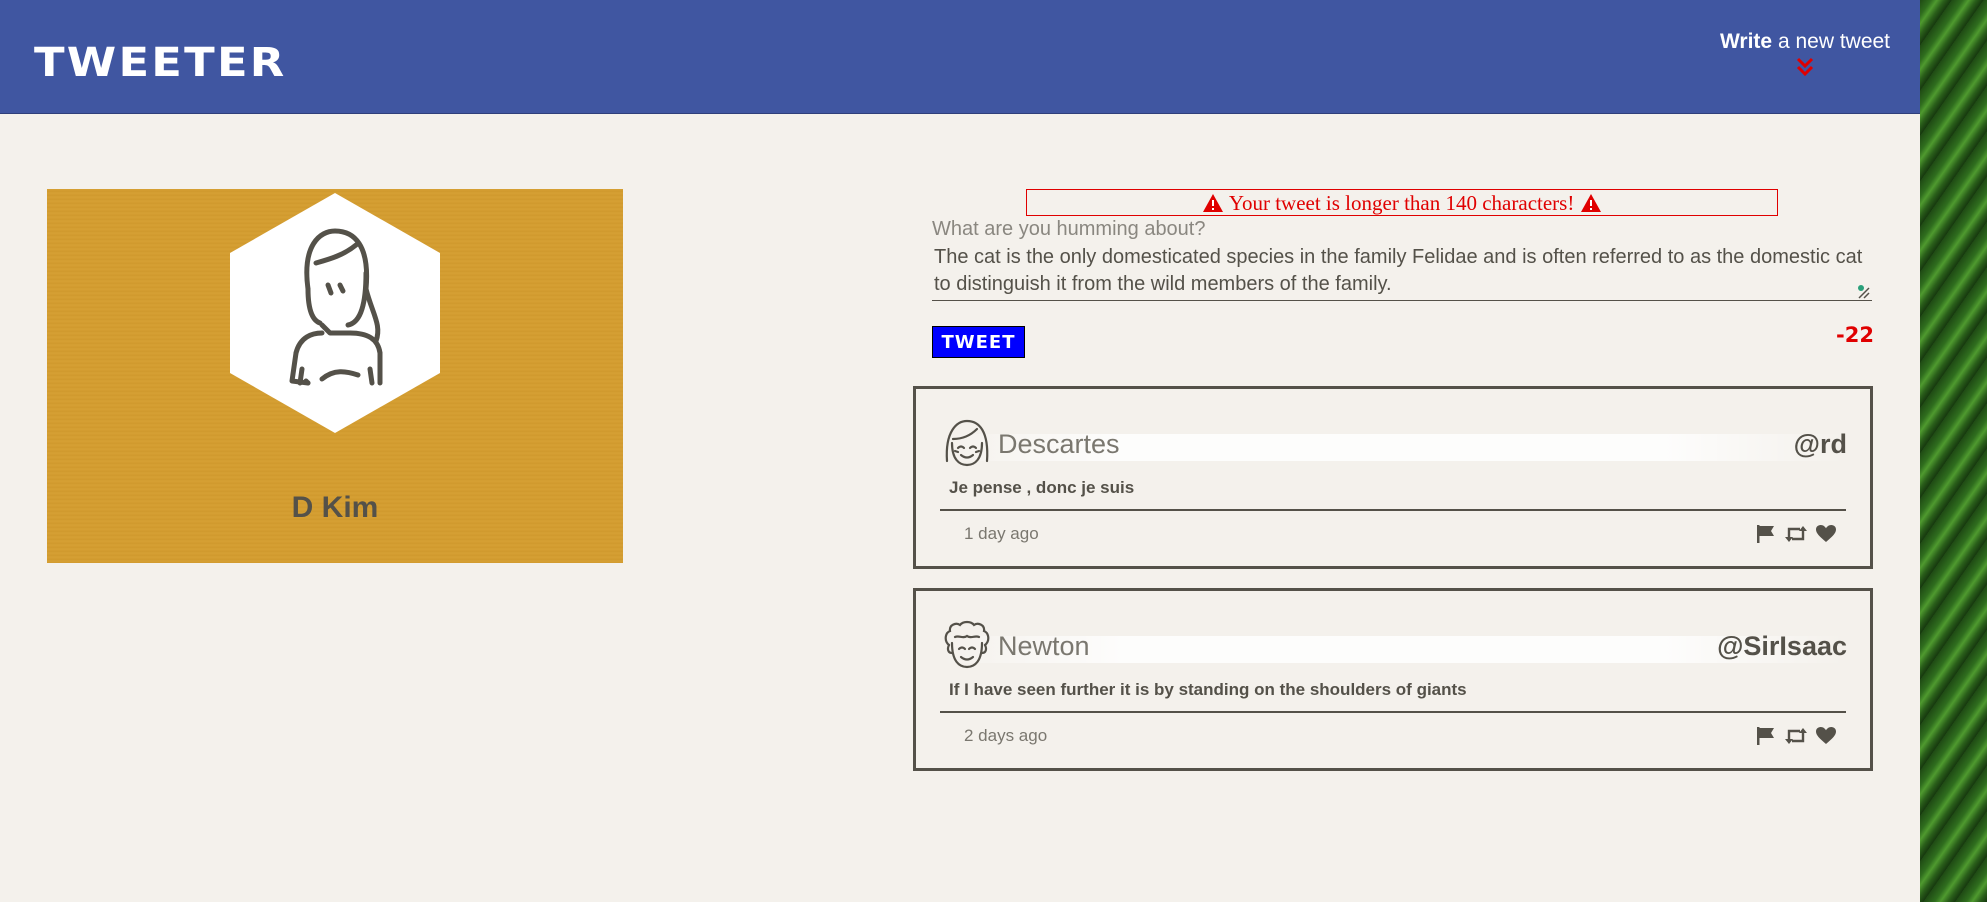 The image size is (1987, 902). Describe the element at coordinates (335, 507) in the screenshot. I see `profile-name: D Kim` at that location.